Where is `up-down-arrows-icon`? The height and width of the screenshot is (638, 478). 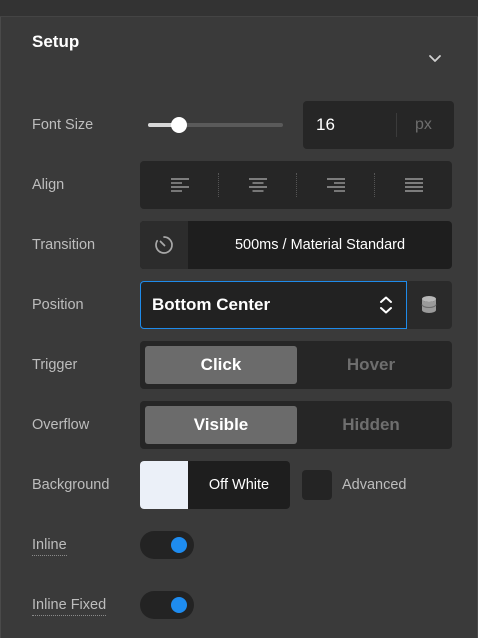
up-down-arrows-icon is located at coordinates (386, 305).